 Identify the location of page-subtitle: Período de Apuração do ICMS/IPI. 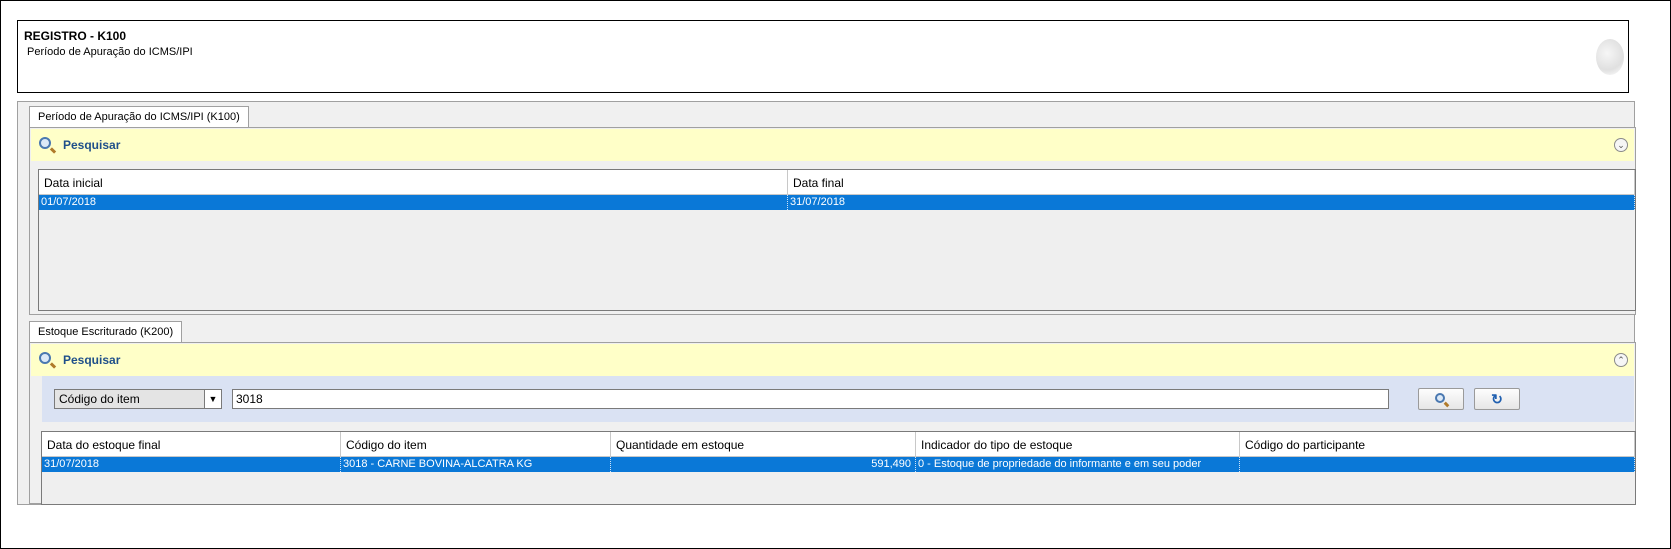
(110, 52).